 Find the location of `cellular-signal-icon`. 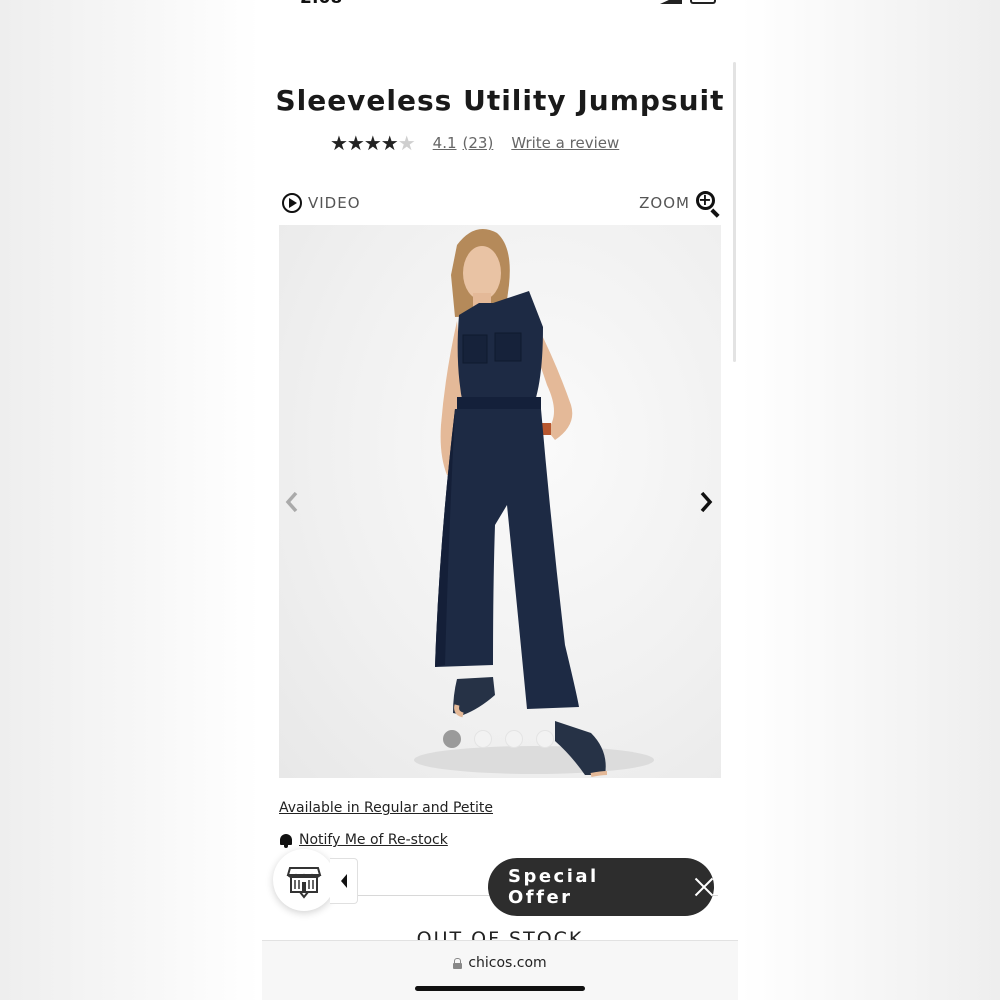

cellular-signal-icon is located at coordinates (671, 2).